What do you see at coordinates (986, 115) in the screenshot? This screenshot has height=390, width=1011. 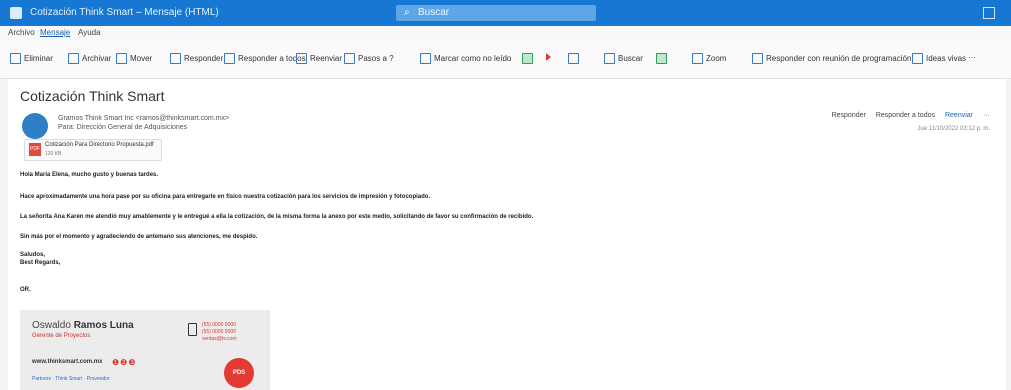 I see `more-actions: ···` at bounding box center [986, 115].